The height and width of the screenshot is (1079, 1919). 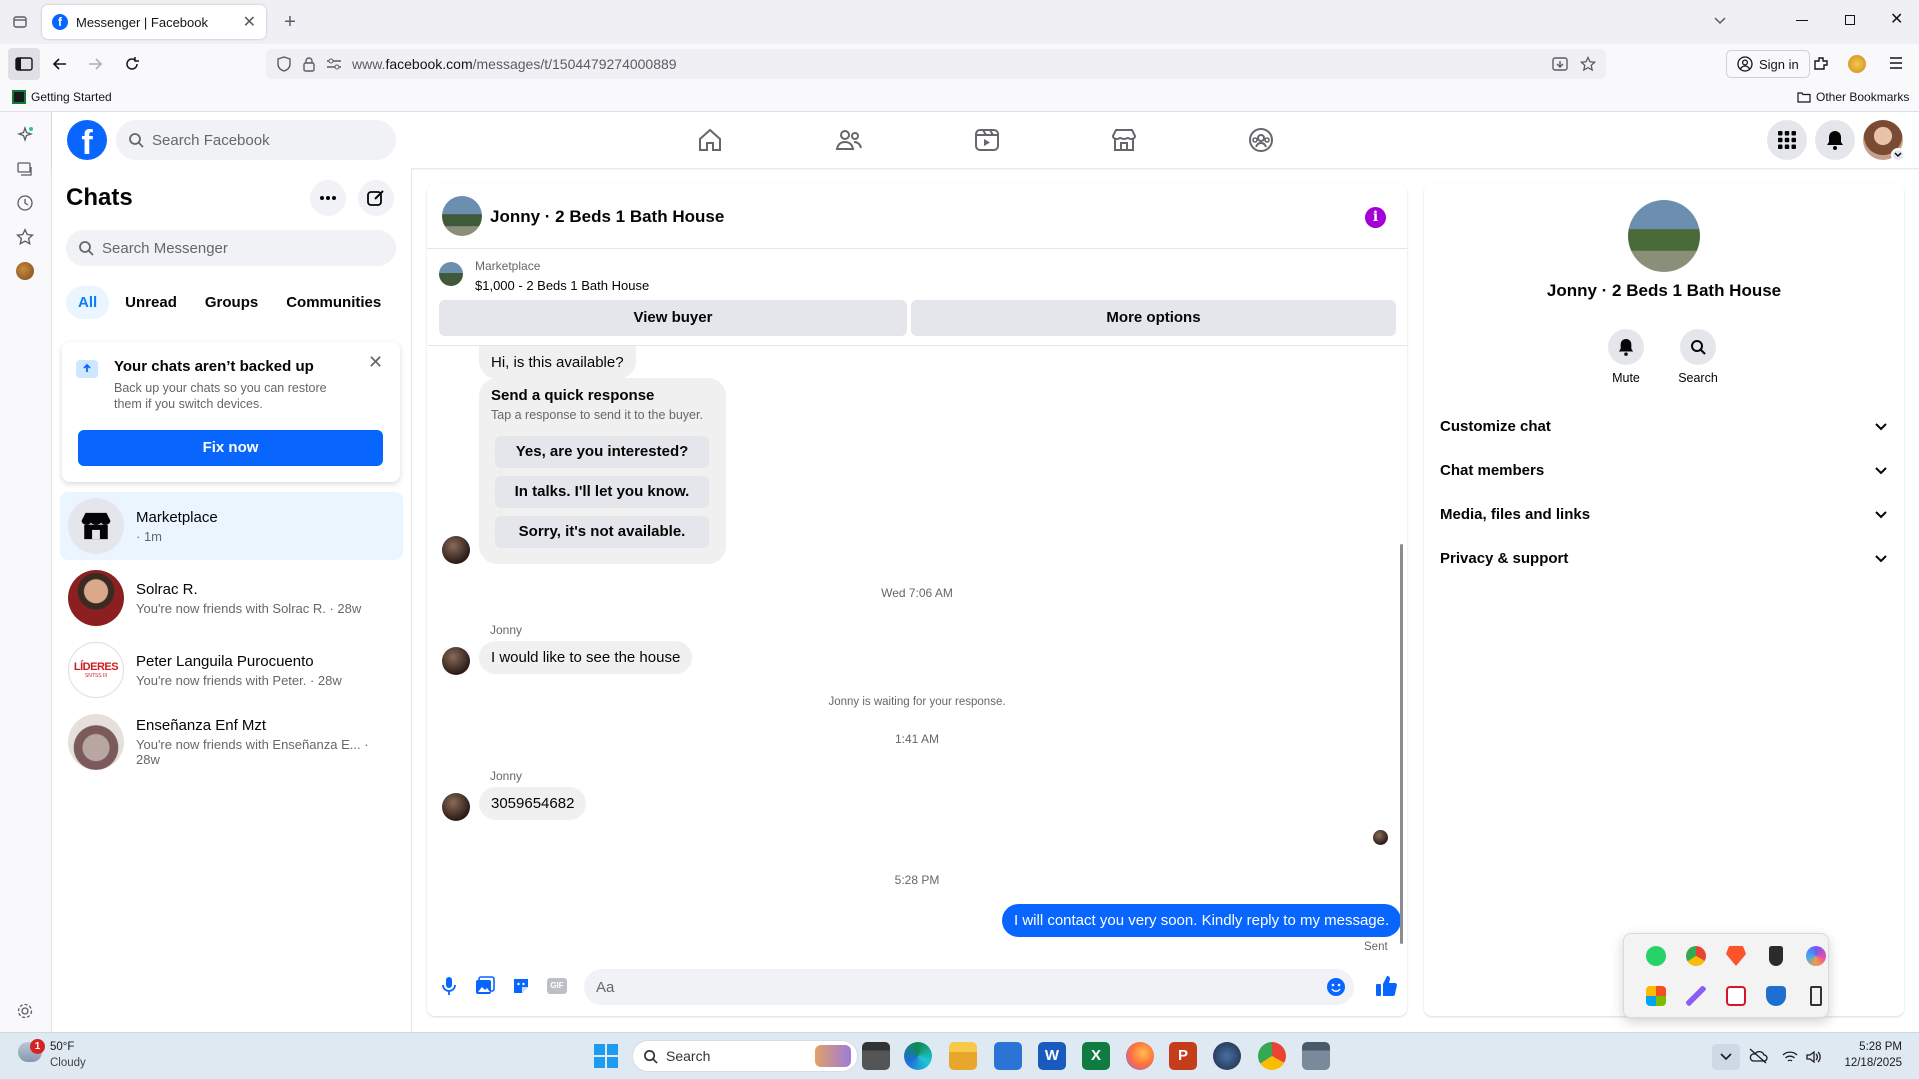 I want to click on conversation-title: Jonny · 2 Beds 1 Bath House, so click(x=607, y=217).